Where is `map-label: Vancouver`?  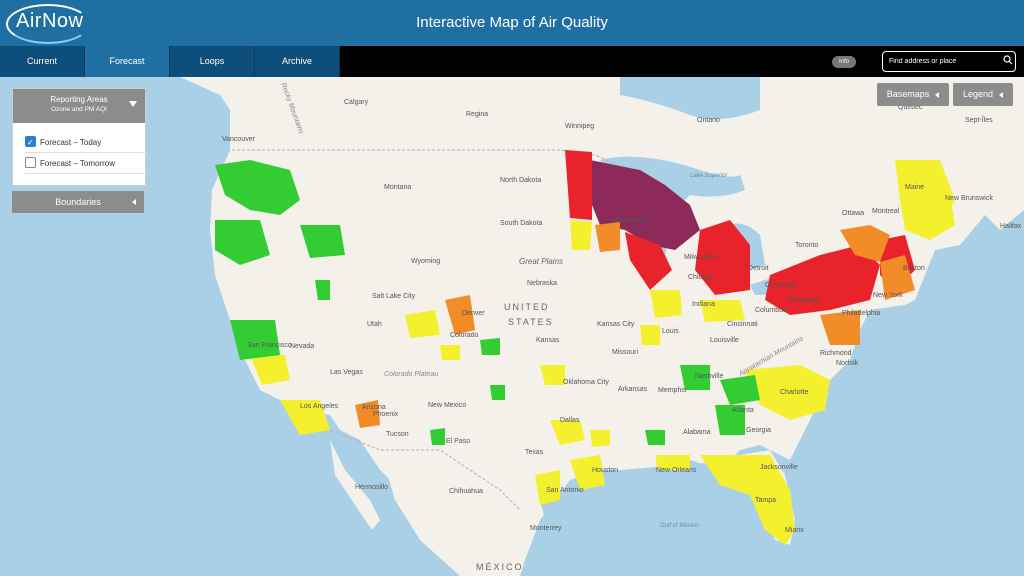
map-label: Vancouver is located at coordinates (238, 139).